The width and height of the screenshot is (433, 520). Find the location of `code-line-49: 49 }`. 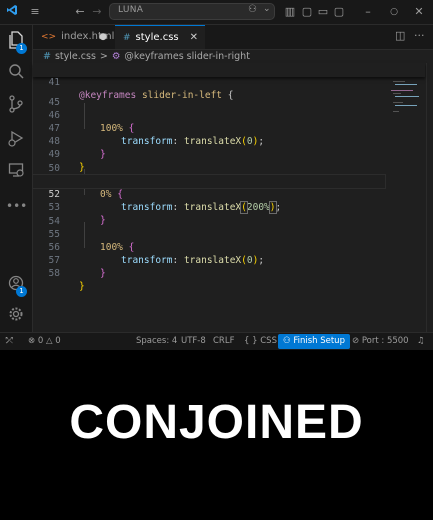

code-line-49: 49 } is located at coordinates (209, 154).